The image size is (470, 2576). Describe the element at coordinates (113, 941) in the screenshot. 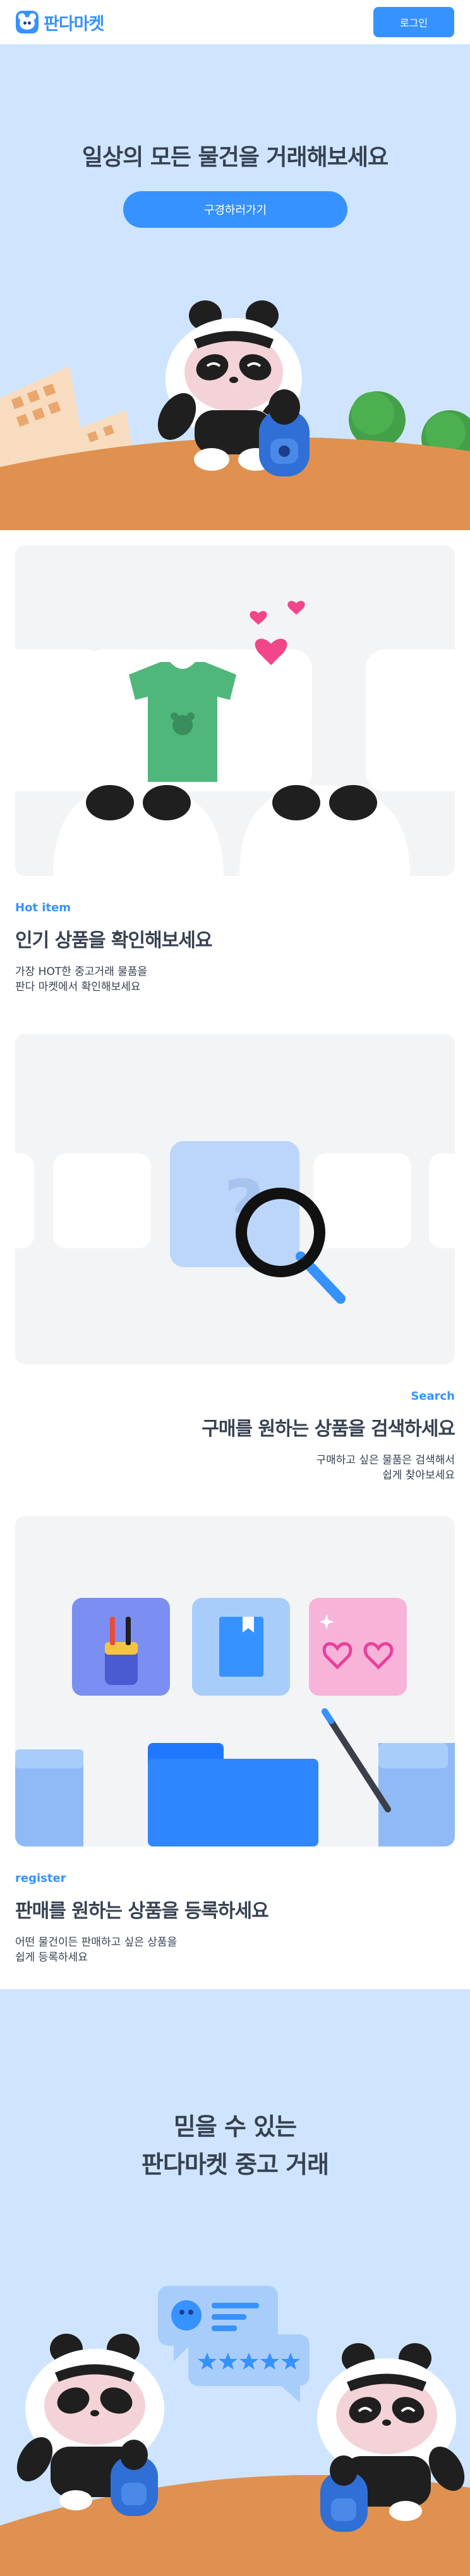

I see `feature-title: 인기 상품을 확인해보세요` at that location.